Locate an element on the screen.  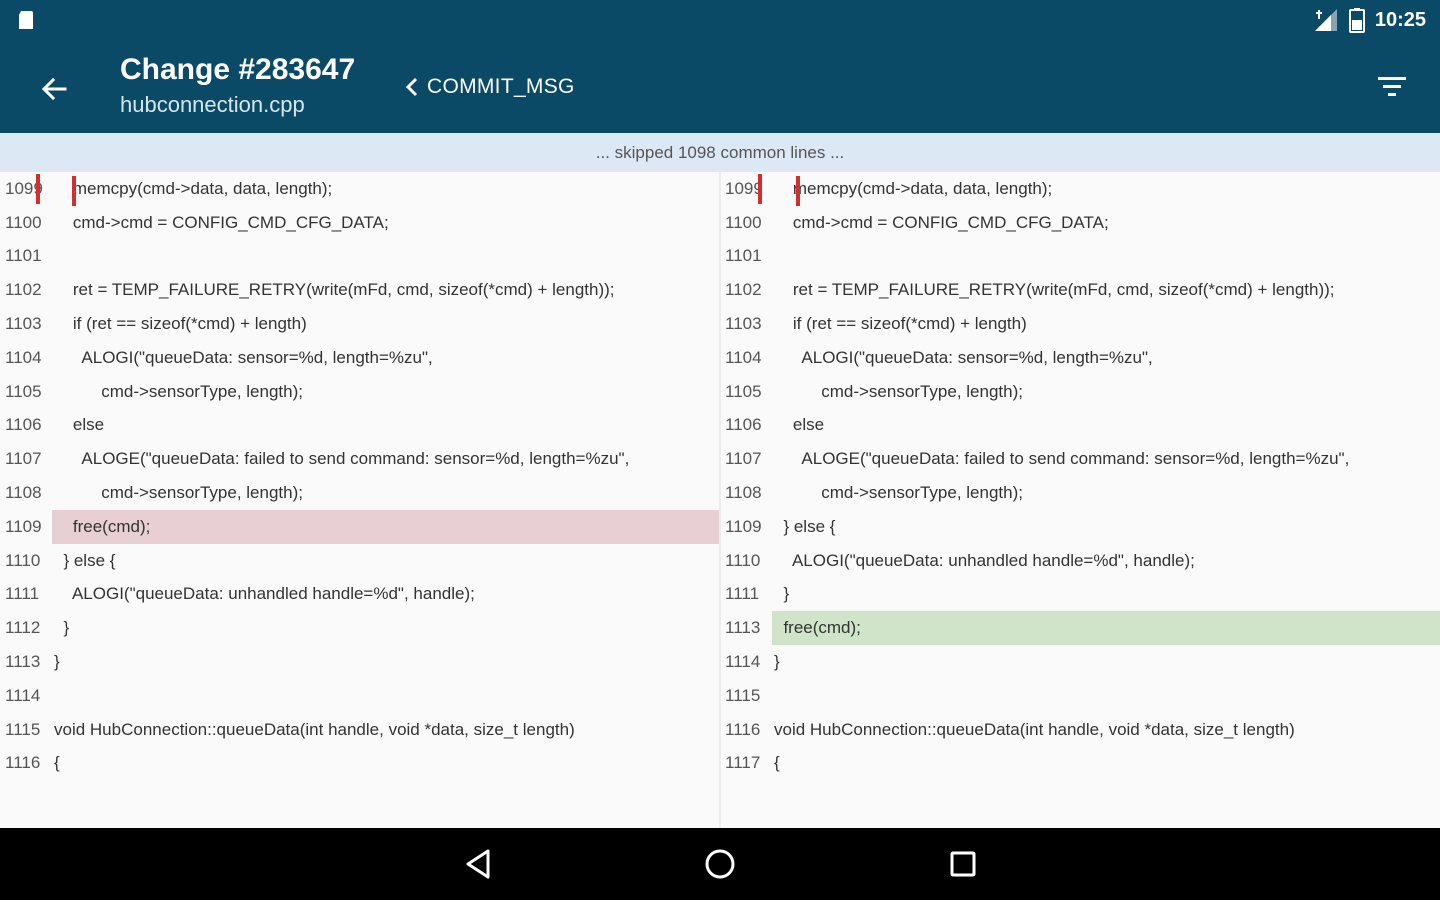
nav-recents-button is located at coordinates (963, 864).